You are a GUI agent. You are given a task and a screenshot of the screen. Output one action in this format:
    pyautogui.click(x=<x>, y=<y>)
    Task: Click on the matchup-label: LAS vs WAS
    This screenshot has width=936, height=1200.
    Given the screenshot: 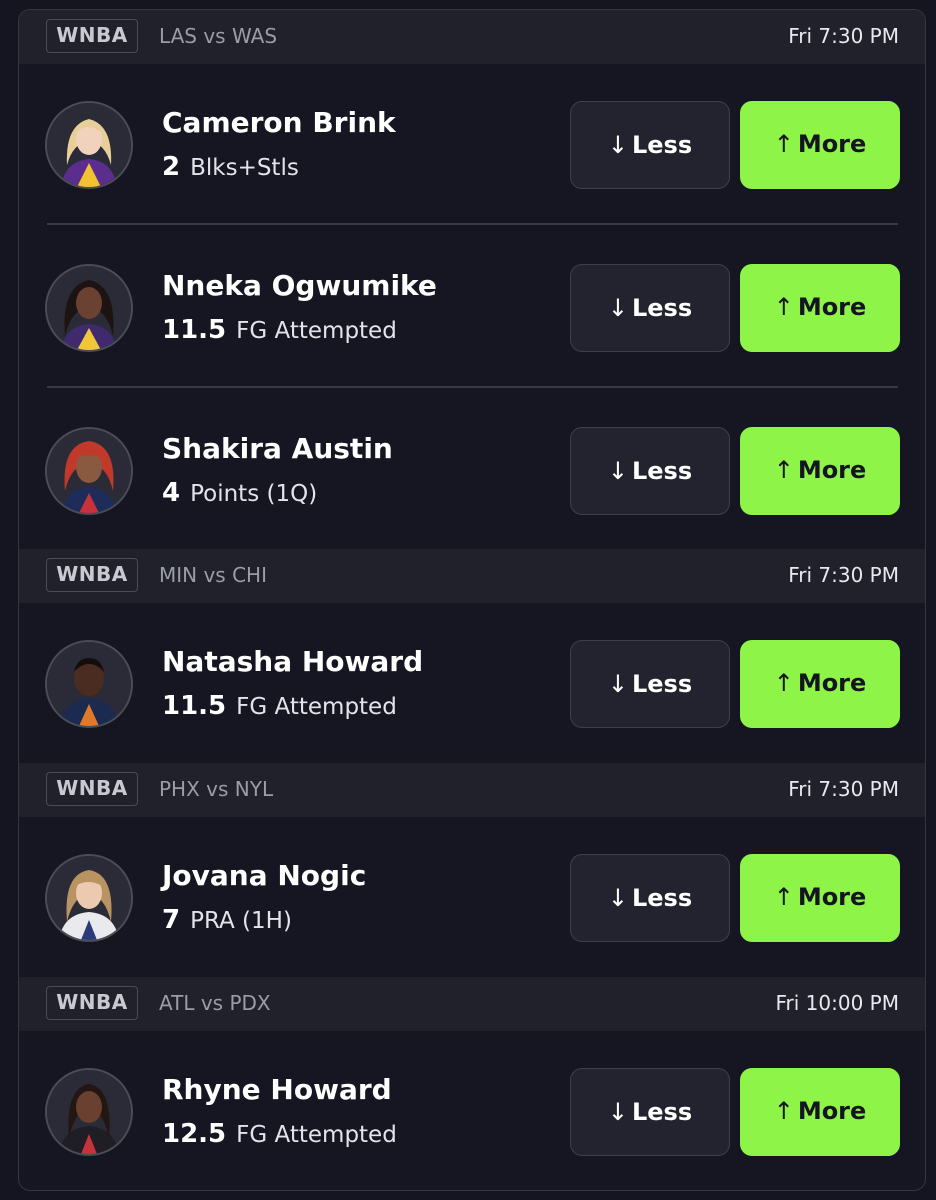 What is the action you would take?
    pyautogui.click(x=218, y=36)
    